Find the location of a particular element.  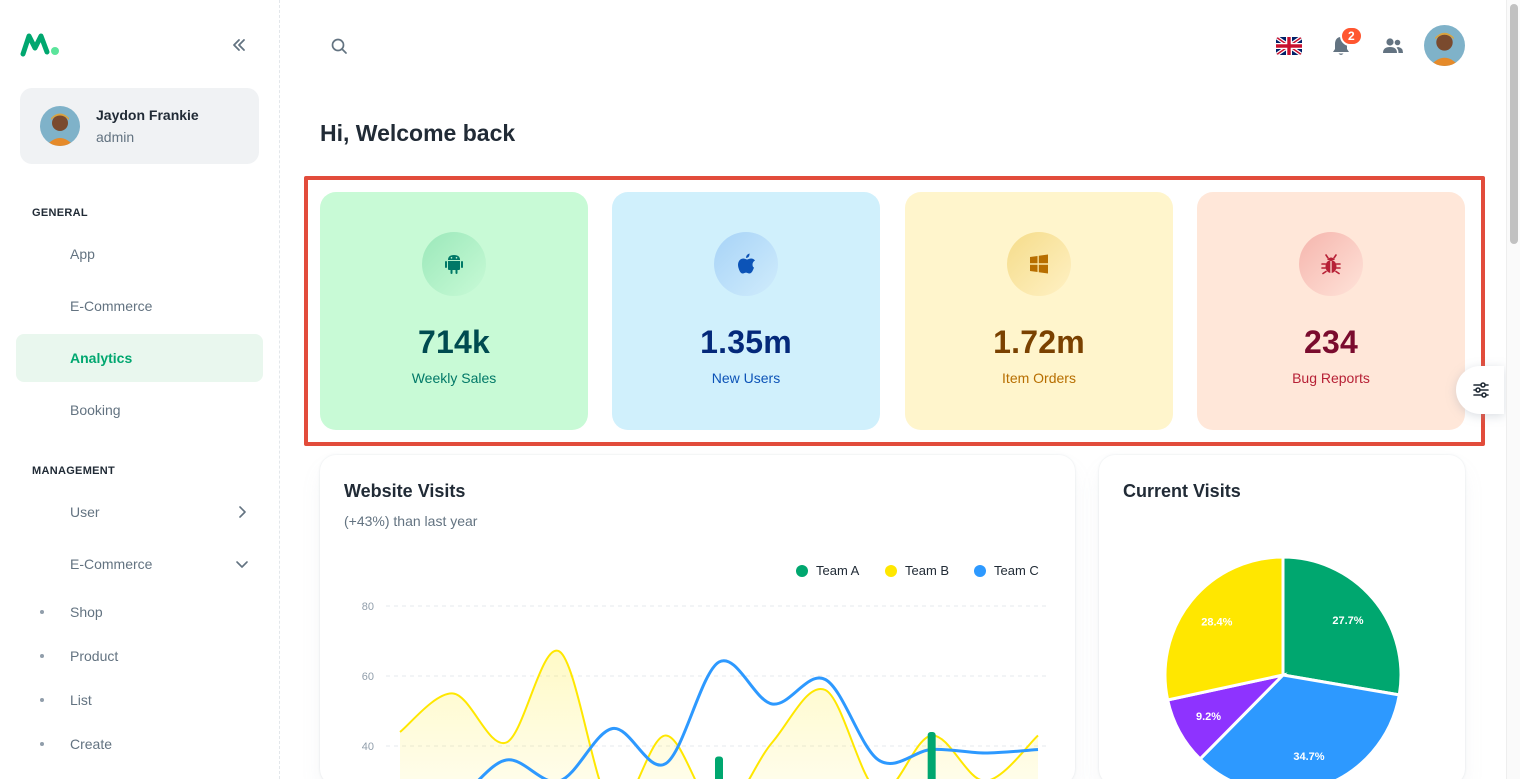

website-visits-chart: 40 60 80 is located at coordinates (704, 690).